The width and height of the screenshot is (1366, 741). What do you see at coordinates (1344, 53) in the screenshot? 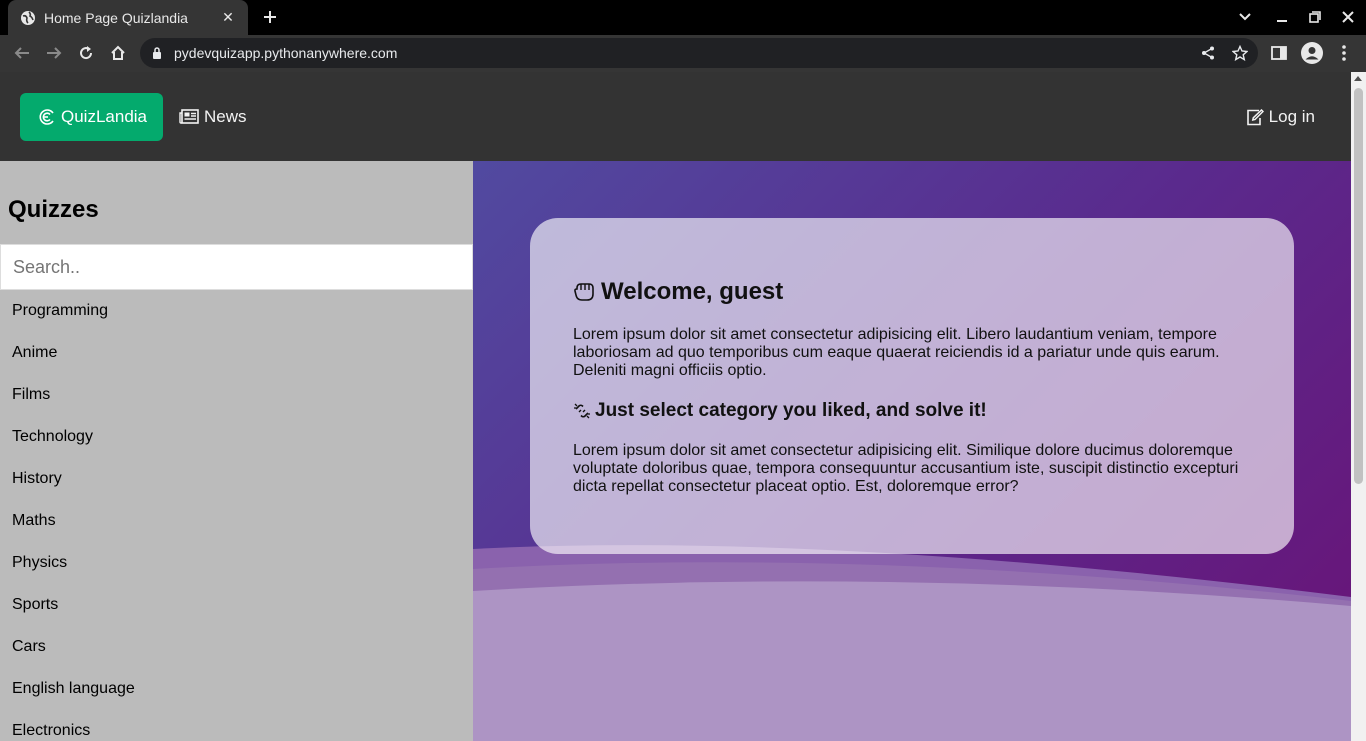
I see `browser-menu-icon` at bounding box center [1344, 53].